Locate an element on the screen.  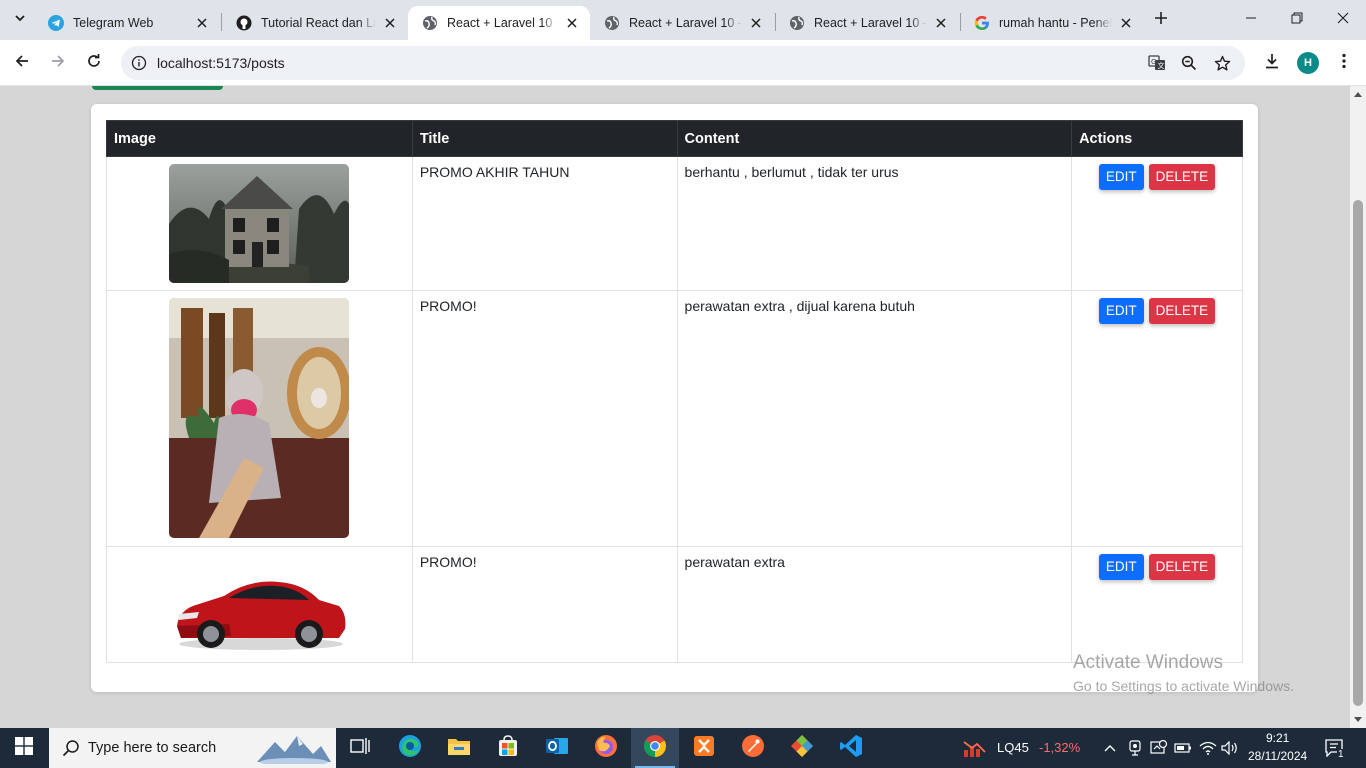
outlook-icon is located at coordinates (557, 748).